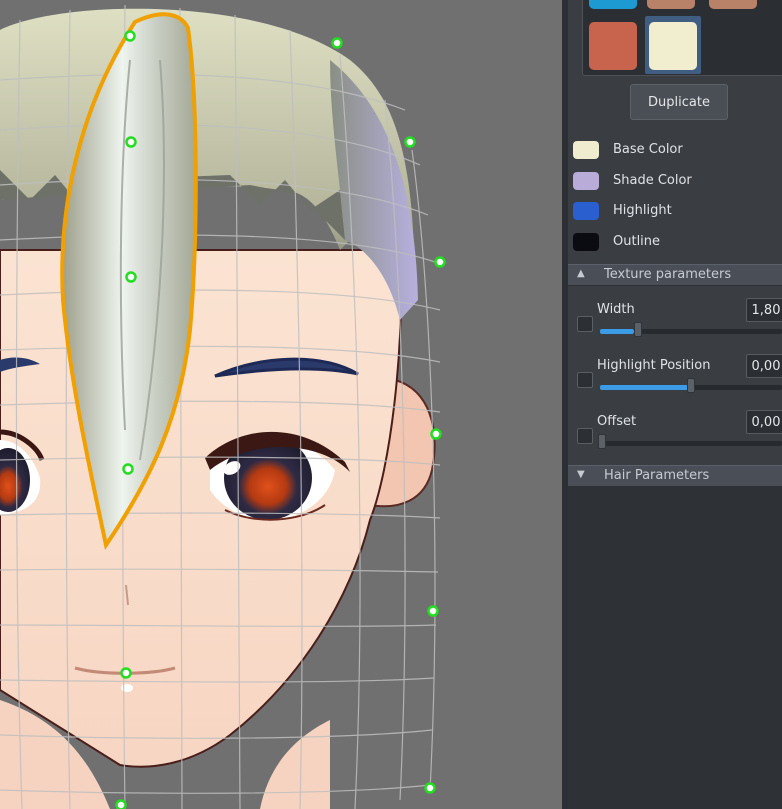 The height and width of the screenshot is (809, 782). I want to click on width-param: Width 1,80, so click(675, 324).